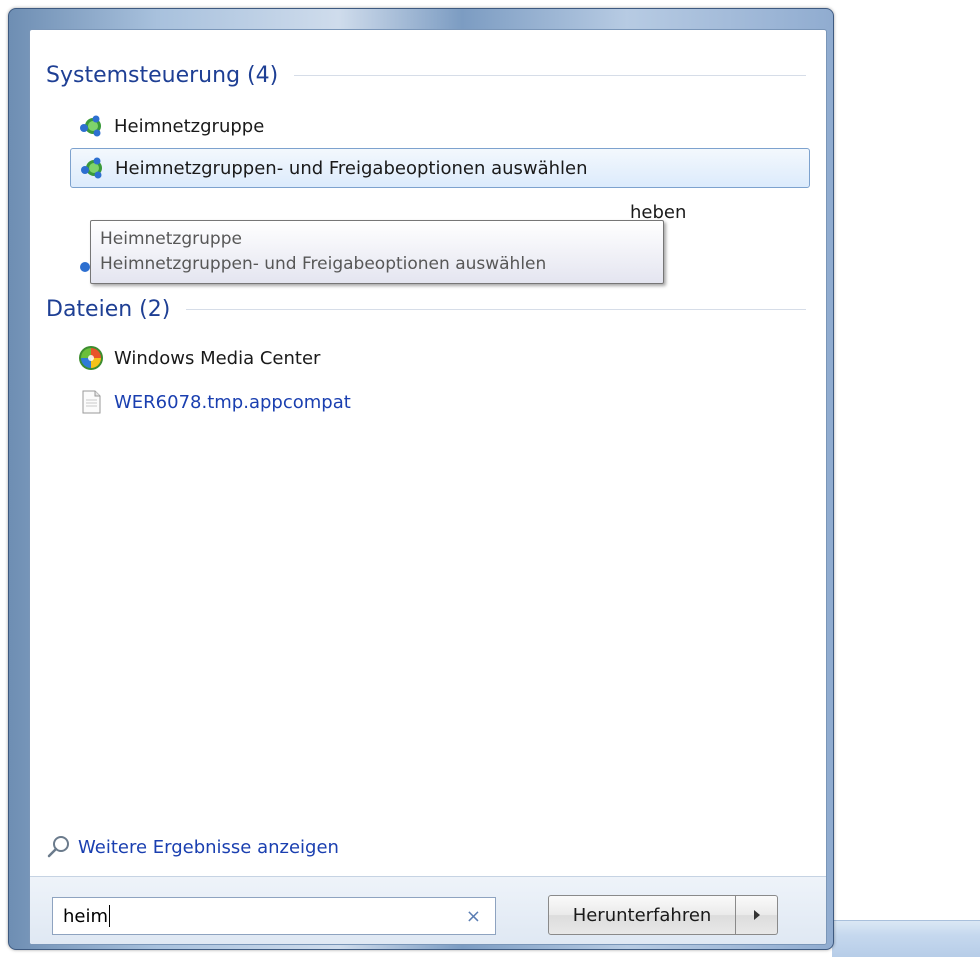  I want to click on more-results-link: Weitere Ergebnisse anzeigen, so click(192, 847).